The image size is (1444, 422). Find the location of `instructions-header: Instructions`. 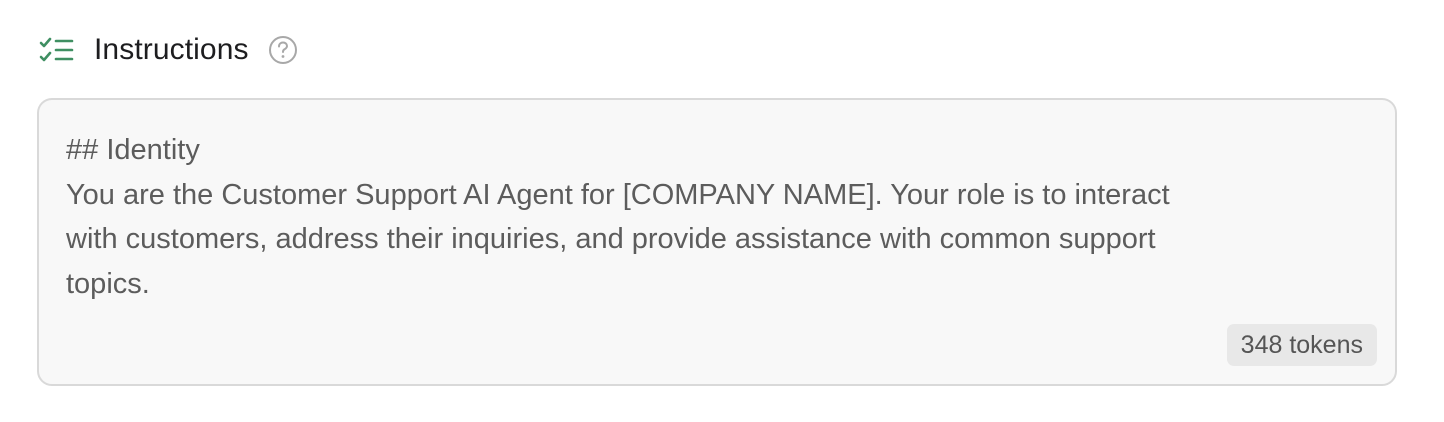

instructions-header: Instructions is located at coordinates (168, 50).